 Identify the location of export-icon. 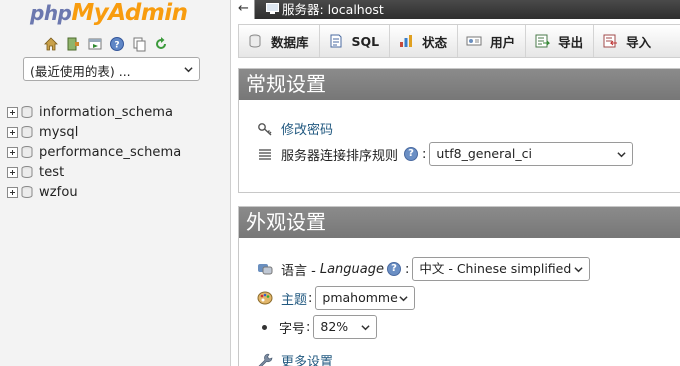
(543, 41).